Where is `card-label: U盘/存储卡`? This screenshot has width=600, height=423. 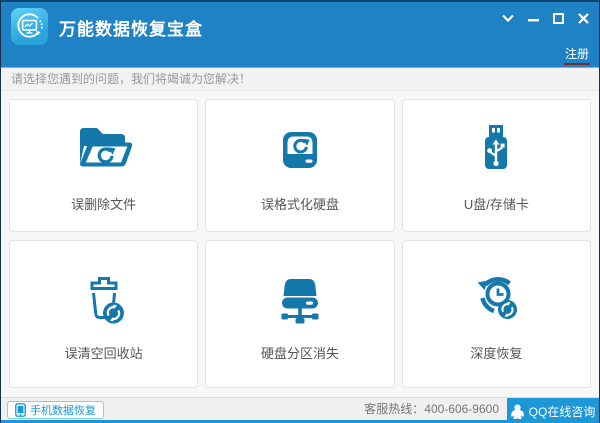
card-label: U盘/存储卡 is located at coordinates (496, 204).